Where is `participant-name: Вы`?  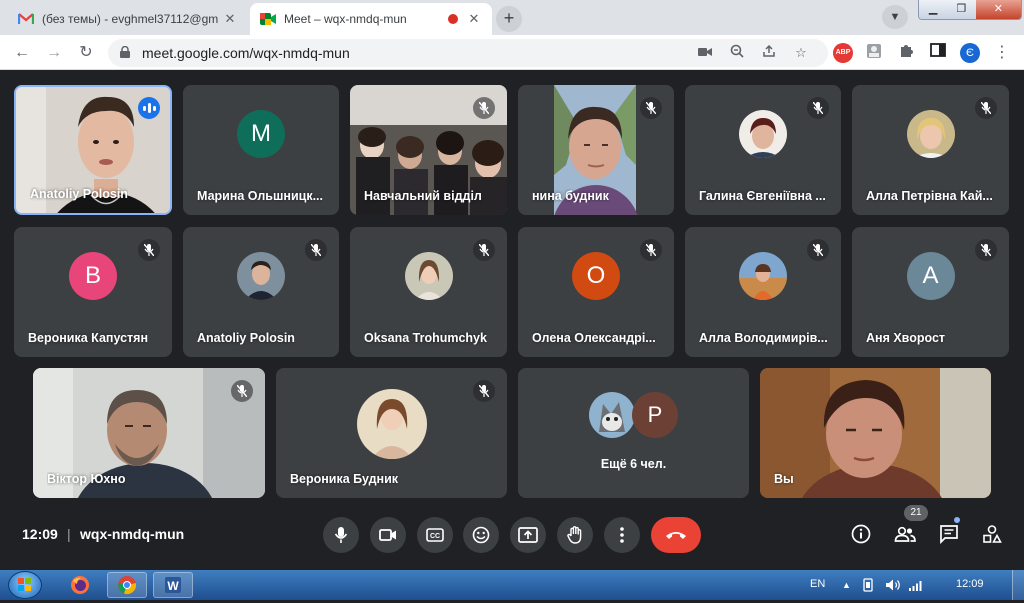
participant-name: Вы is located at coordinates (784, 479).